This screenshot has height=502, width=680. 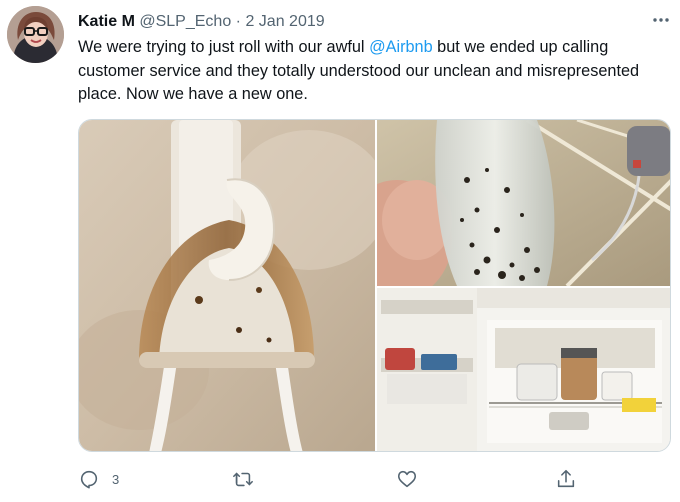 I want to click on retweet-button, so click(x=249, y=479).